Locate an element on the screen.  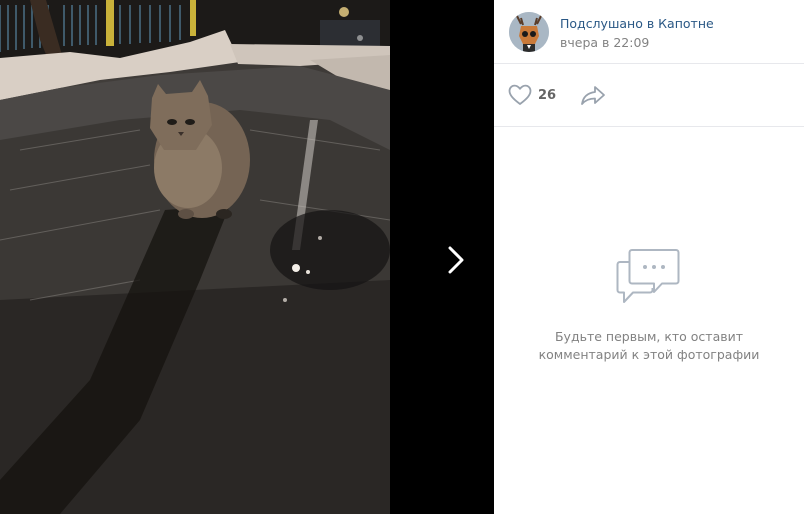
share-arrow-icon is located at coordinates (593, 95).